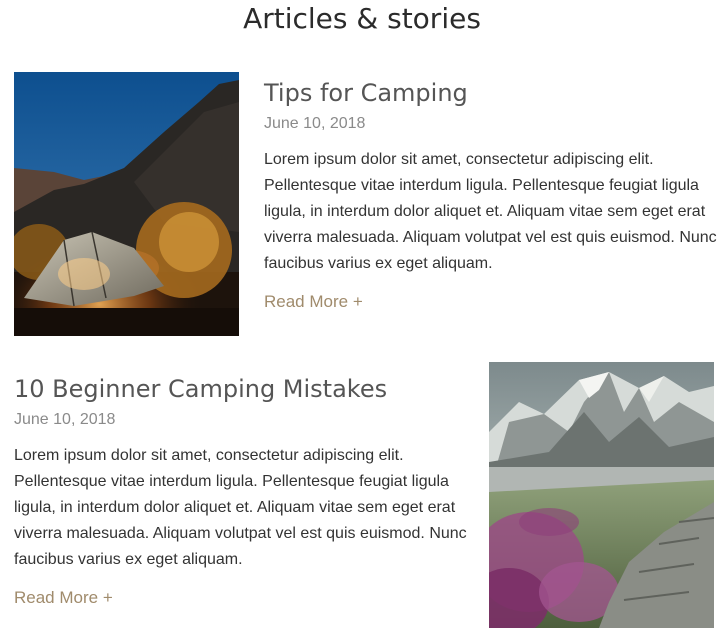  I want to click on article-title: Tips for Camping, so click(491, 93).